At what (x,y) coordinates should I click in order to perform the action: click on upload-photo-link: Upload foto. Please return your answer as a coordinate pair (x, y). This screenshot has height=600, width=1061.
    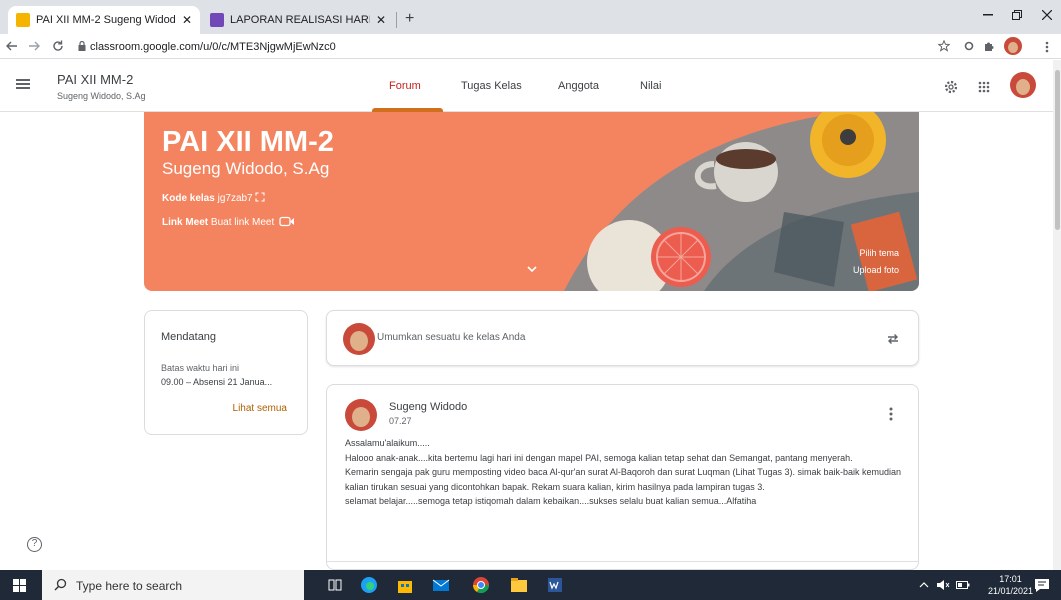
    Looking at the image, I should click on (876, 270).